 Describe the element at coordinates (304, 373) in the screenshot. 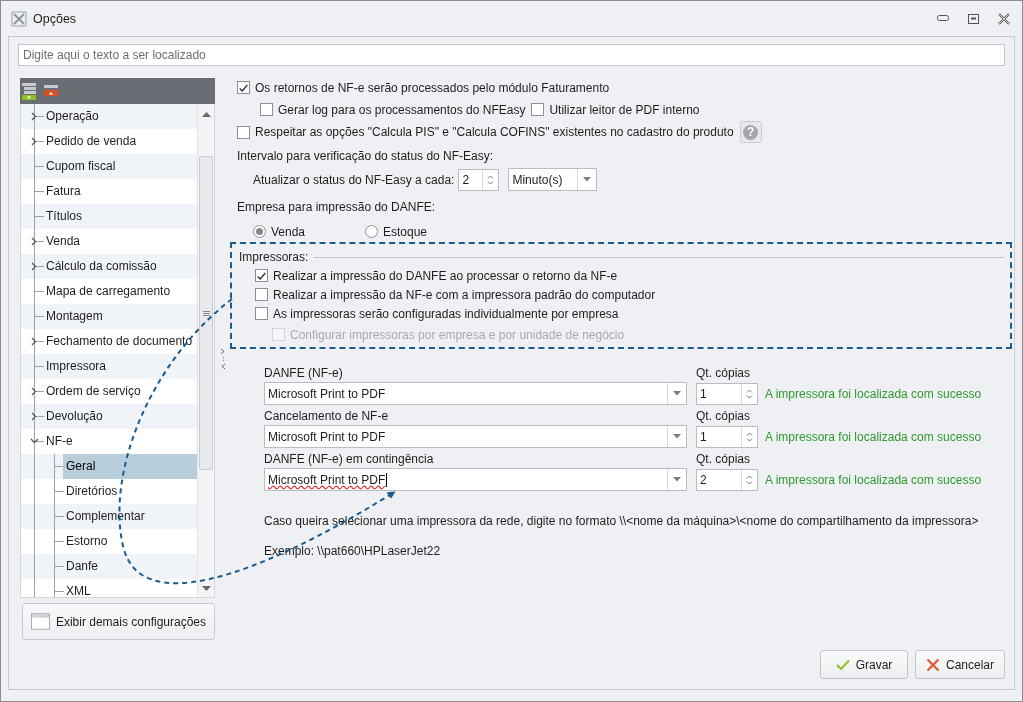

I see `field-label: DANFE (NF-e)` at that location.